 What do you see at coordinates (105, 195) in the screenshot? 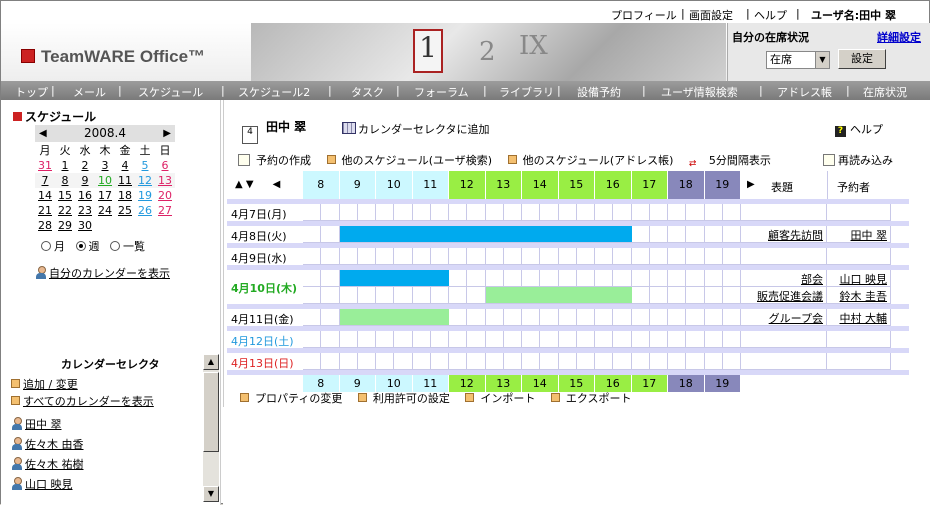
I see `mini-calendar-day: 17` at bounding box center [105, 195].